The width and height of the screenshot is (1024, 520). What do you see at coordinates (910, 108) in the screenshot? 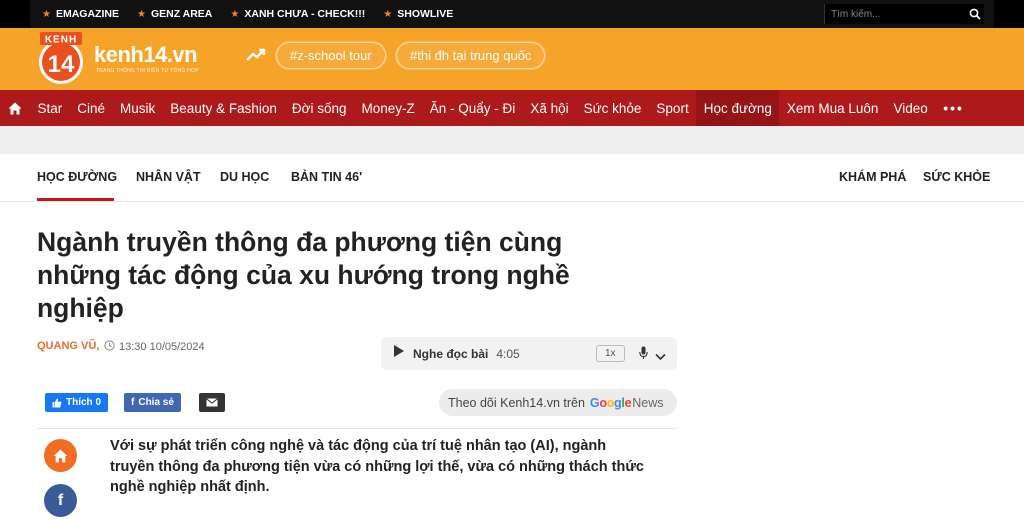
I see `nav-item-video: Video` at bounding box center [910, 108].